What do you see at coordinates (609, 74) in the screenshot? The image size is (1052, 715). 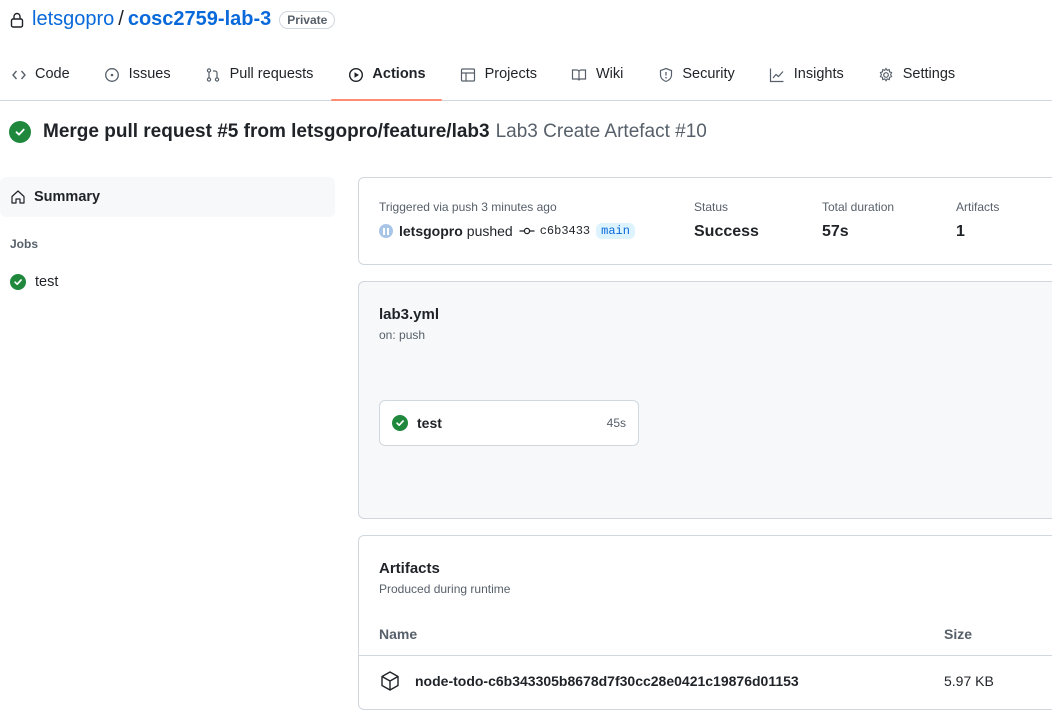 I see `tab-label: Wiki` at bounding box center [609, 74].